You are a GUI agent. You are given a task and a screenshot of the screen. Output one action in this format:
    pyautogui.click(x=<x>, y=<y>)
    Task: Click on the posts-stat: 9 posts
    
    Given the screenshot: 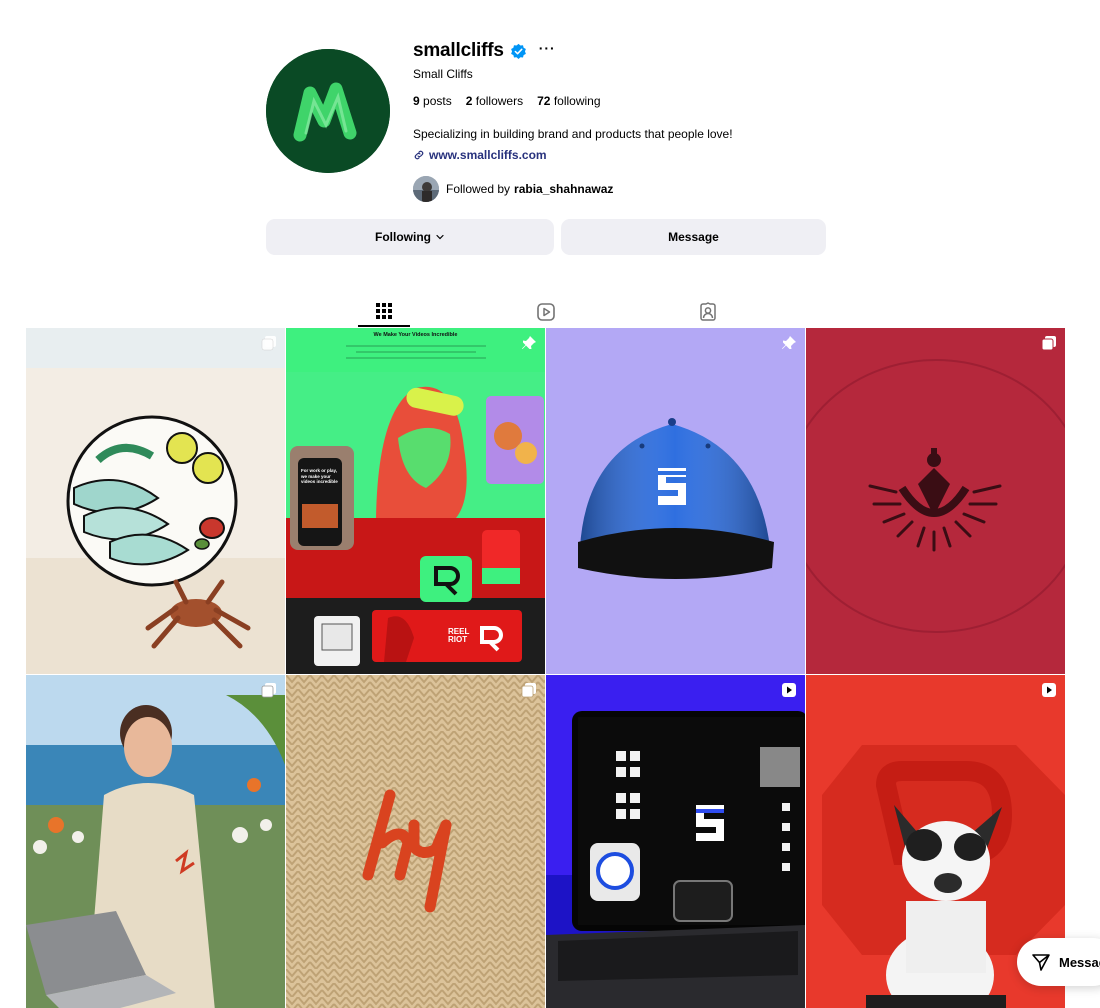 What is the action you would take?
    pyautogui.click(x=432, y=101)
    